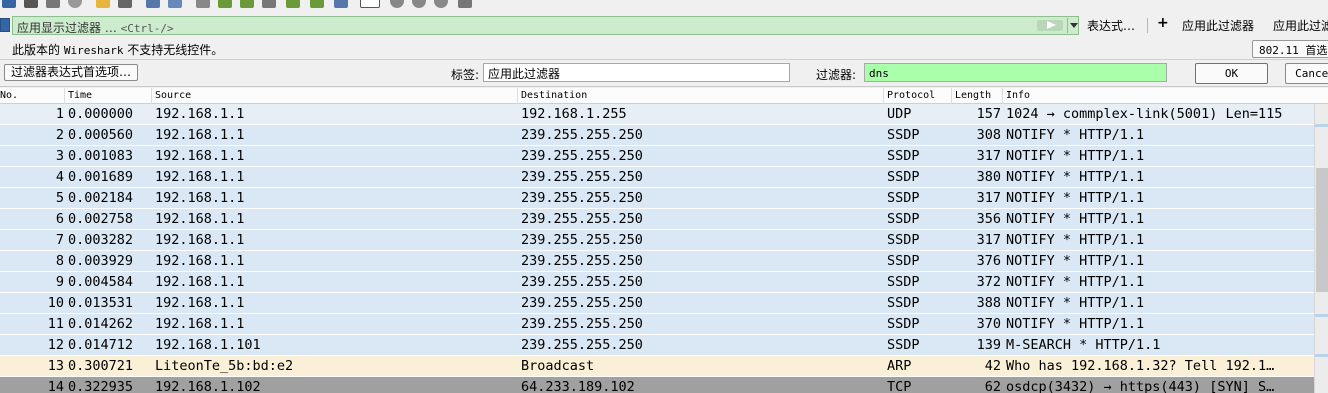 Image resolution: width=1328 pixels, height=393 pixels. I want to click on packet-destination: 64.233.189.102, so click(578, 386).